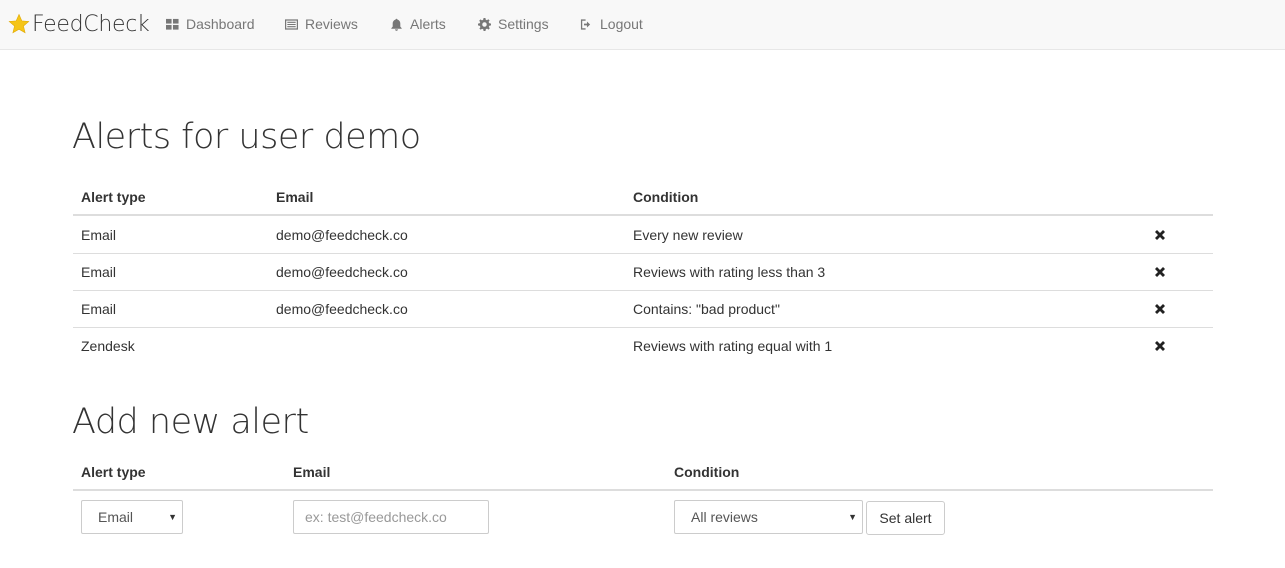  Describe the element at coordinates (523, 24) in the screenshot. I see `nav-settings-label: Settings` at that location.